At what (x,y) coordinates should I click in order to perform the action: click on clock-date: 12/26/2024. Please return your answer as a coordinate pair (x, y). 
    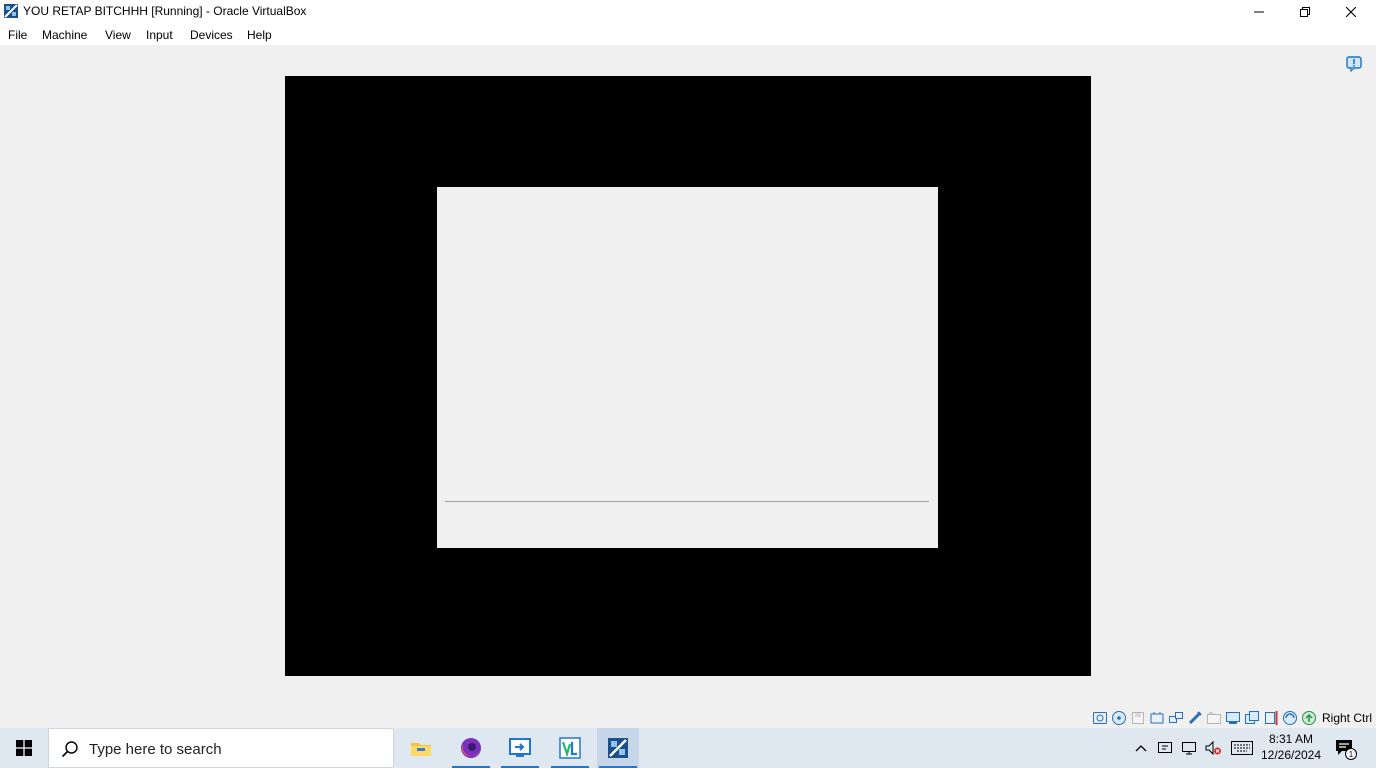
    Looking at the image, I should click on (1291, 755).